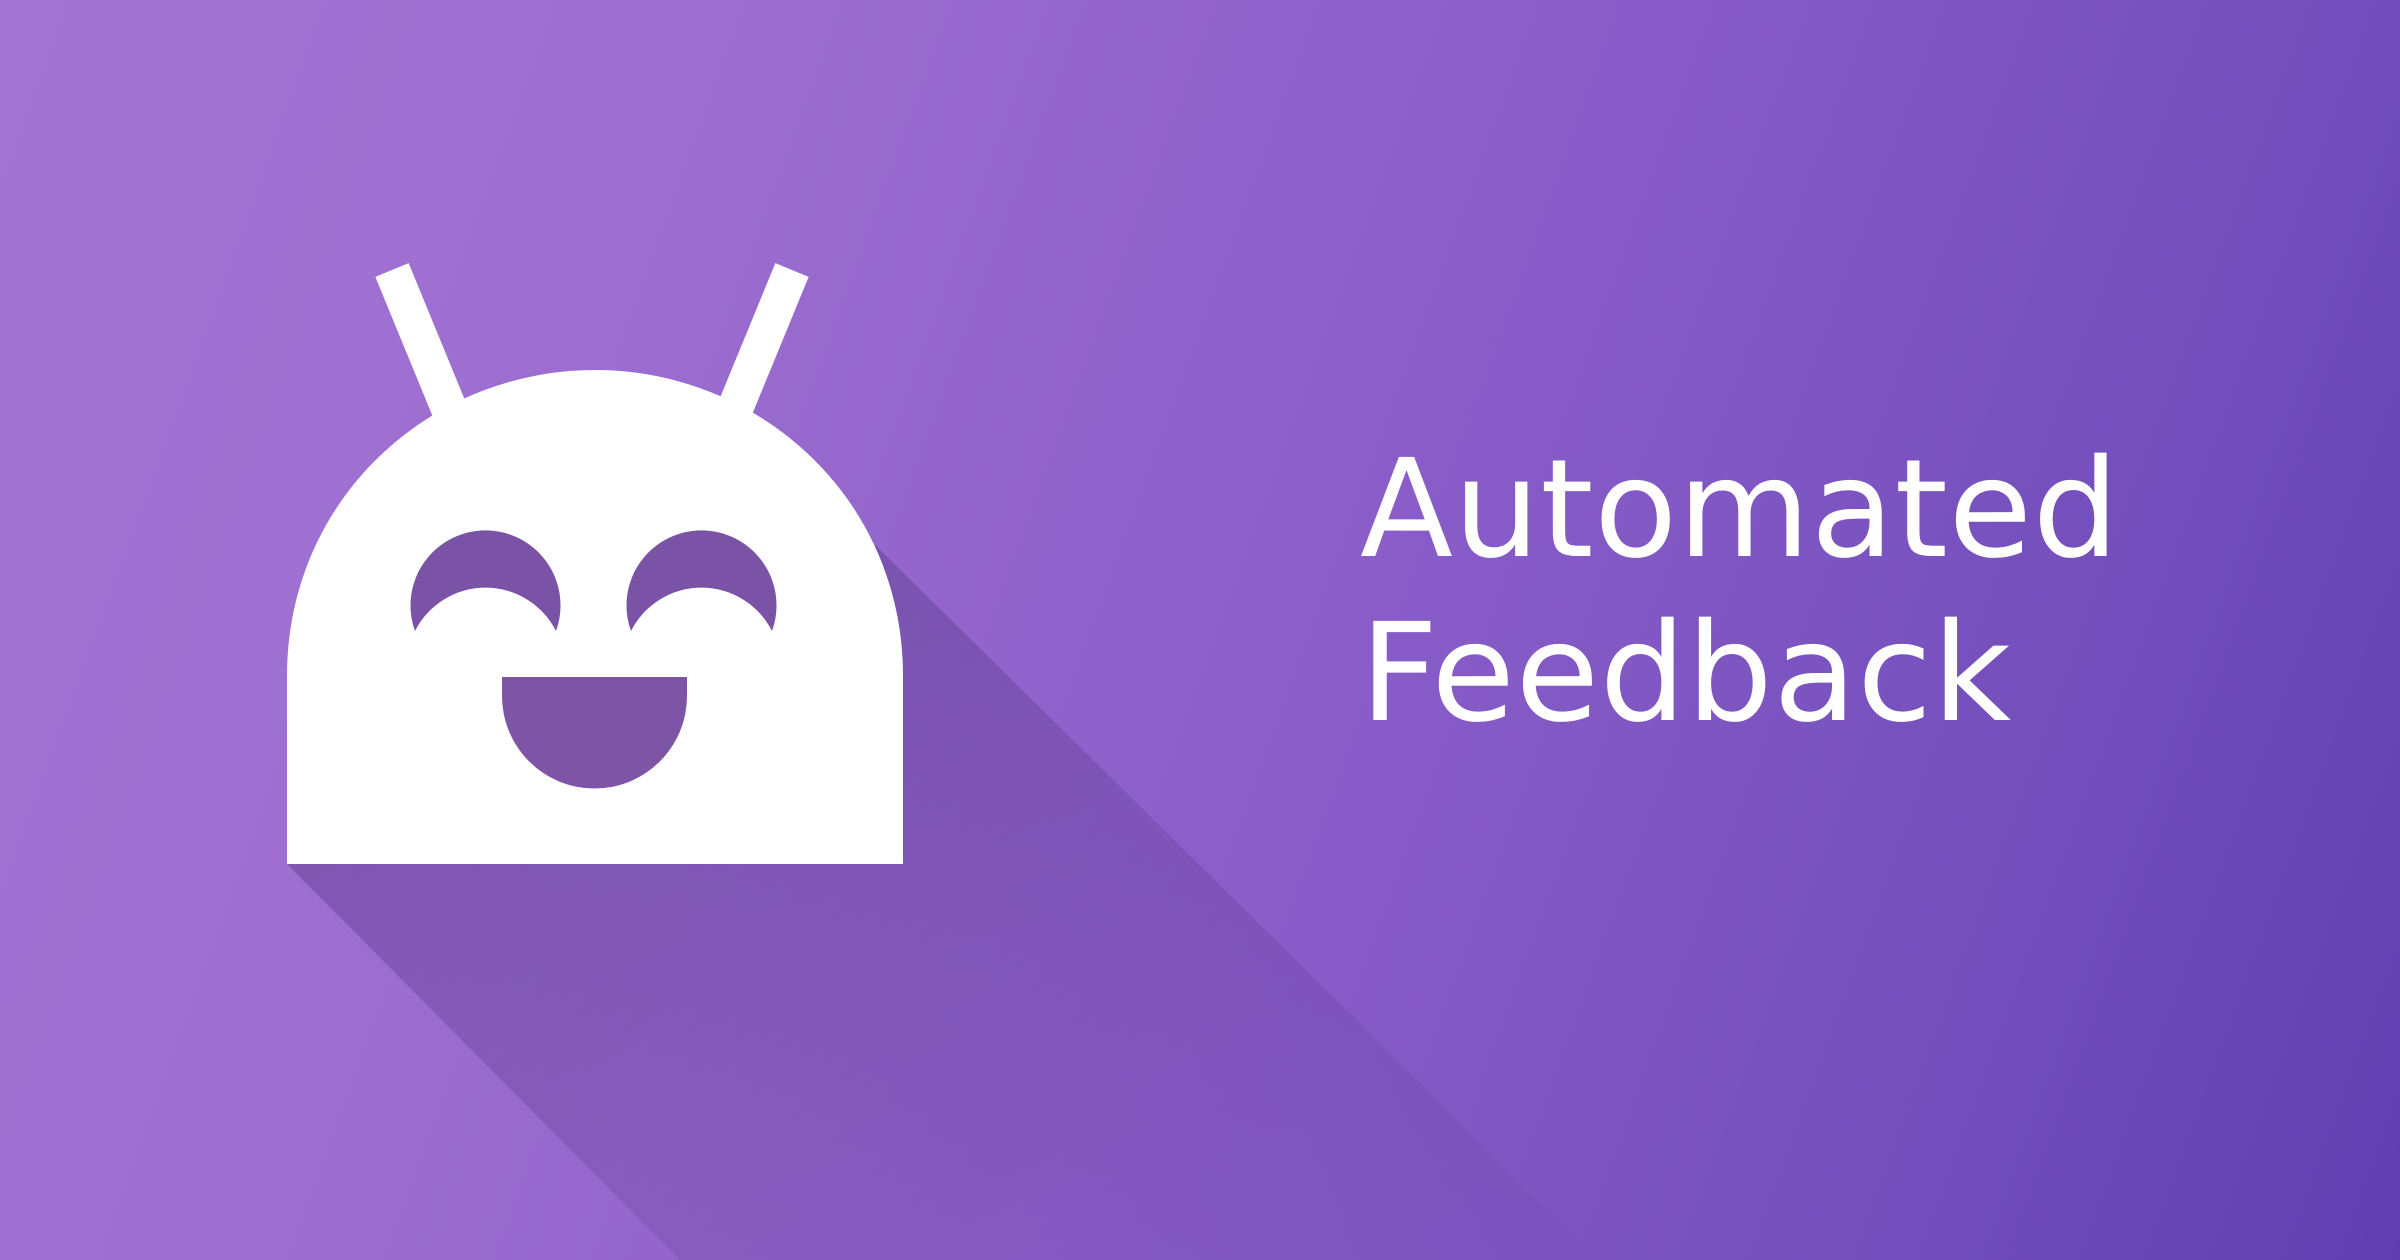  I want to click on banner-title: Automated Feedback, so click(1770, 592).